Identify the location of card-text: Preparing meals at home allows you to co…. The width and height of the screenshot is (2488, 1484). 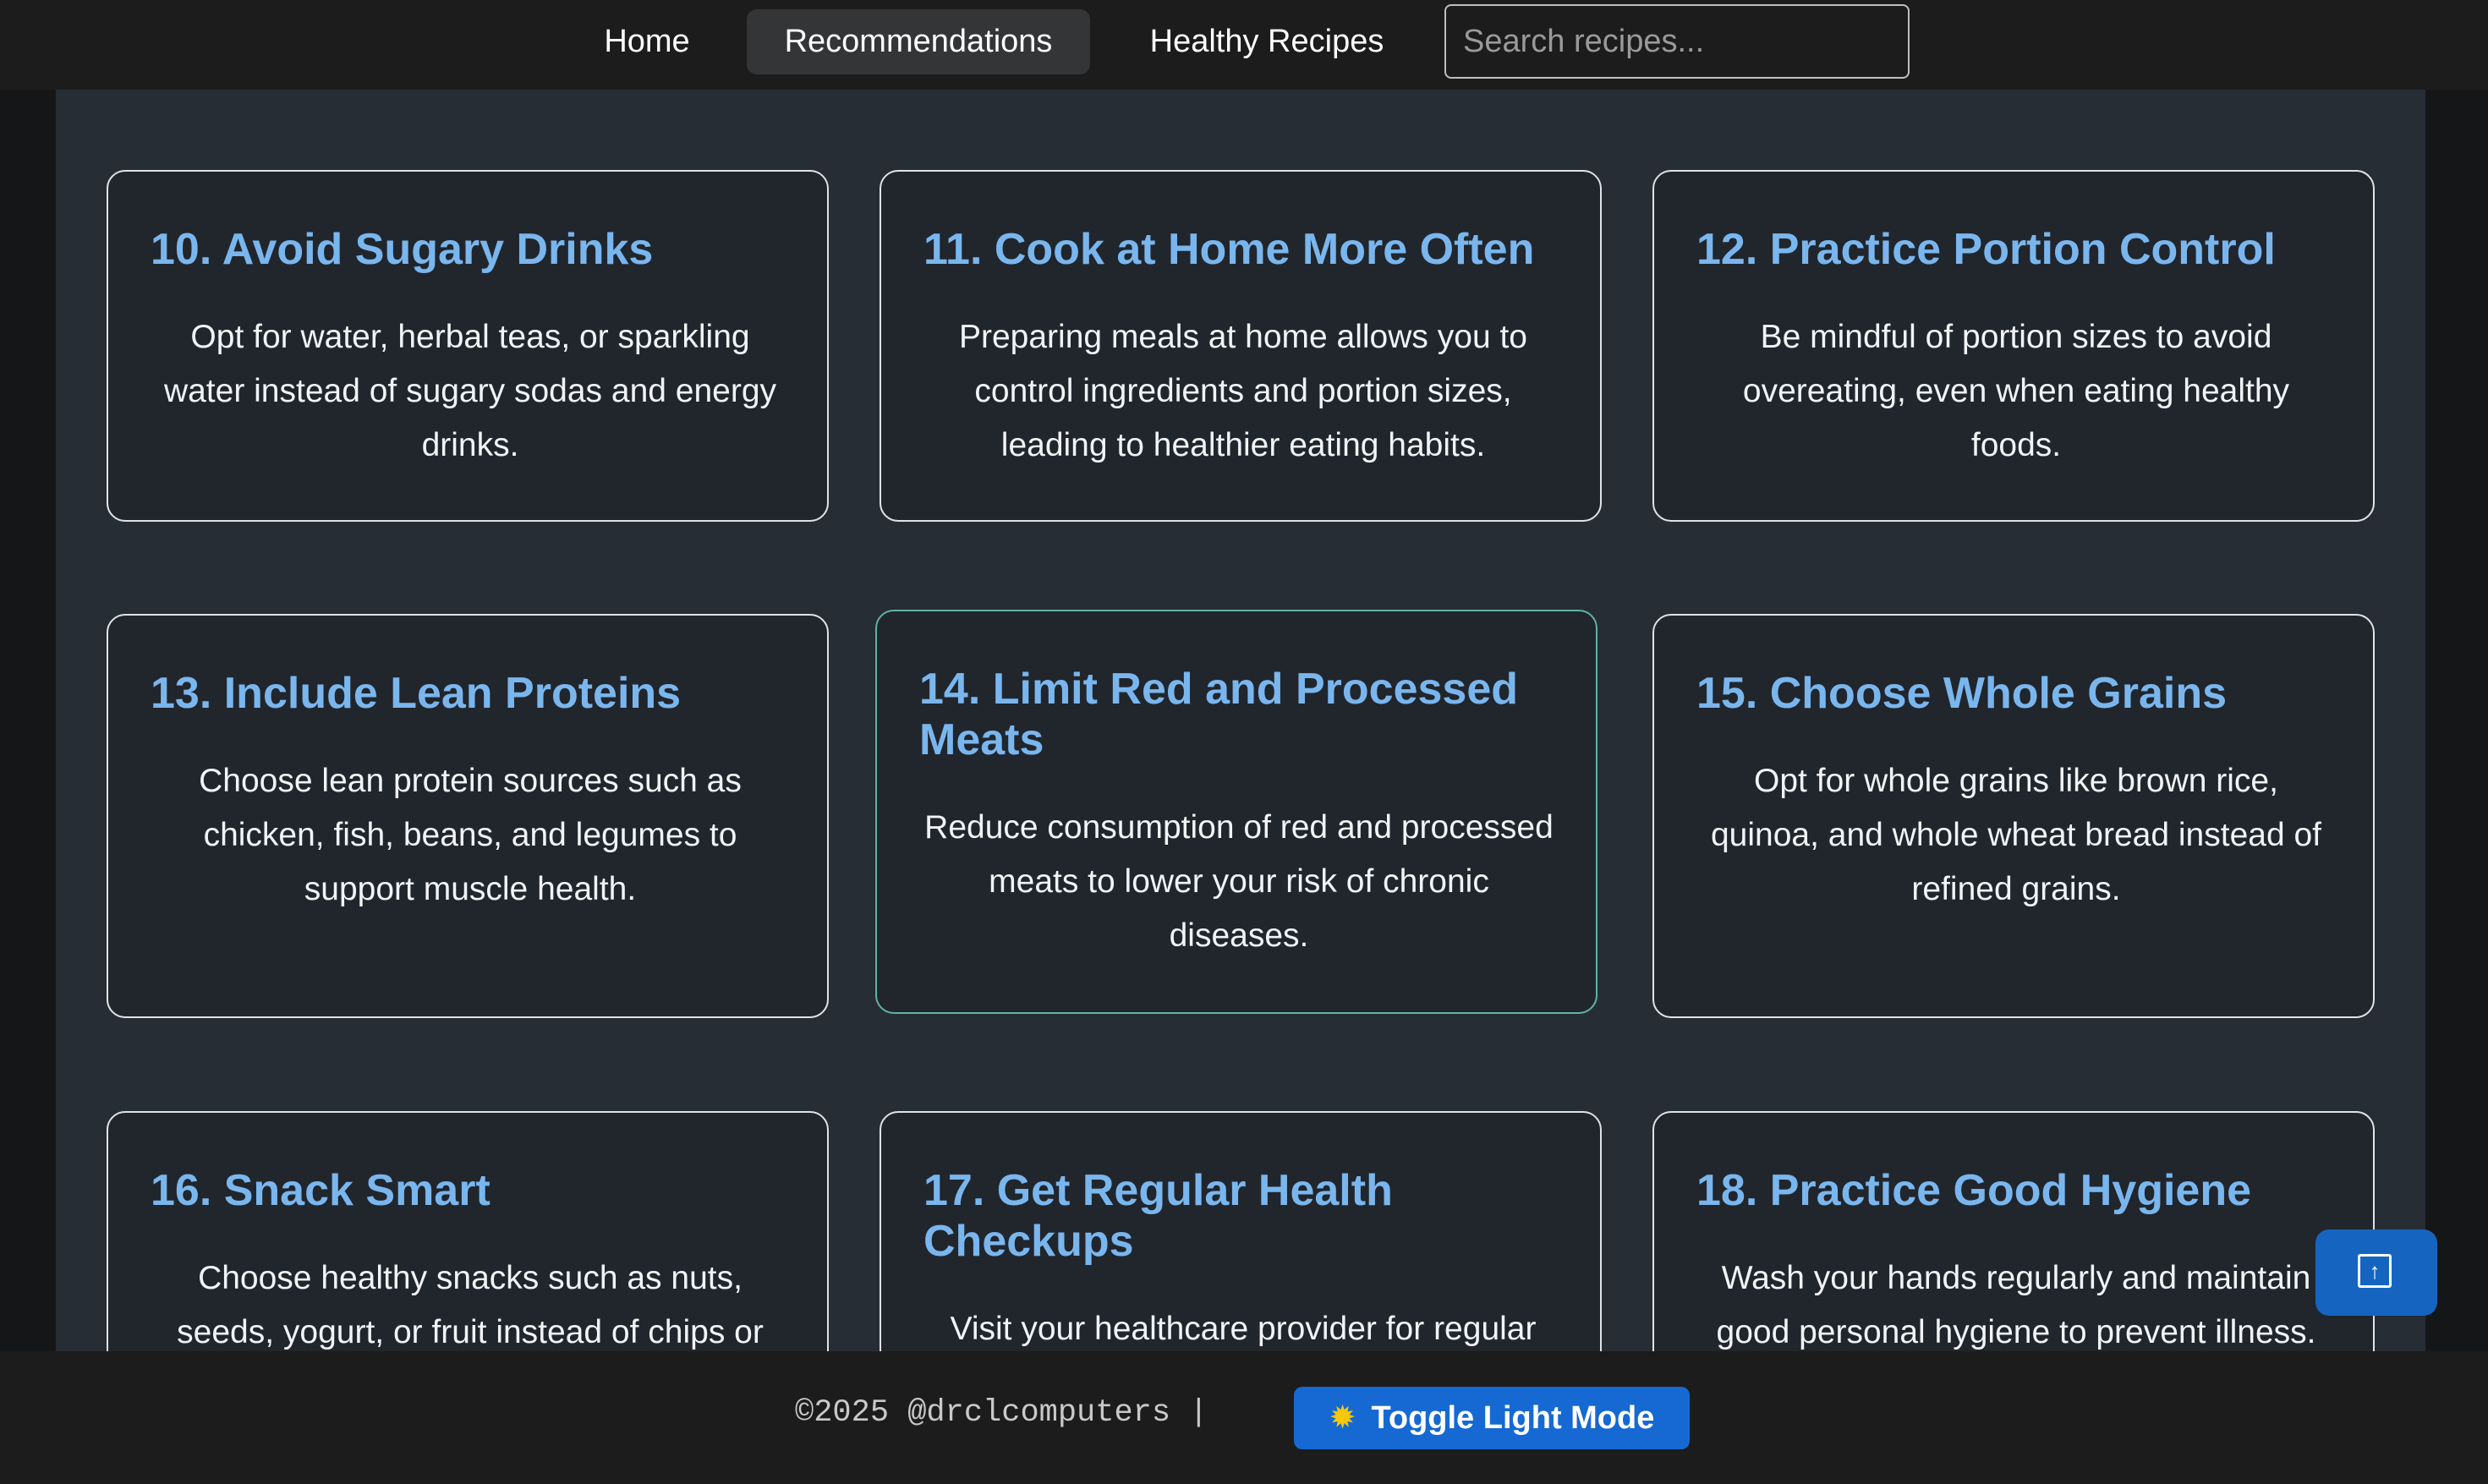
(1242, 391).